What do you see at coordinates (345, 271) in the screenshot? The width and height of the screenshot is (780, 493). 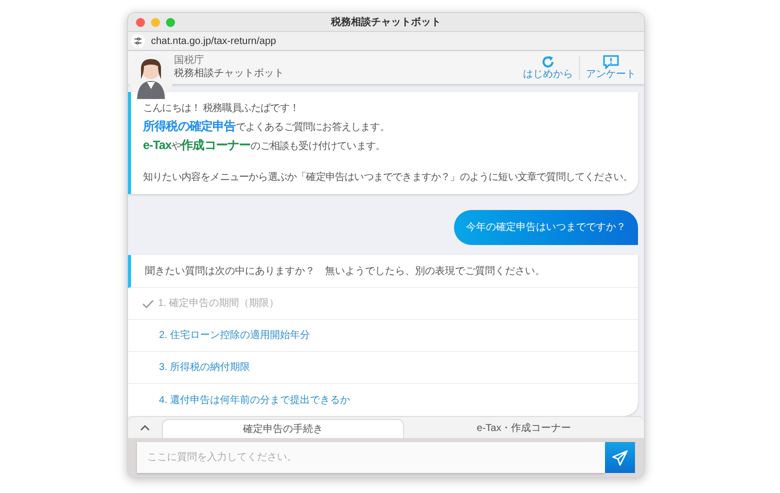 I see `prompt-text: 聞きたい質問は次の中にありますか？ 無いようでしたら、別の表現でご質問ください。` at bounding box center [345, 271].